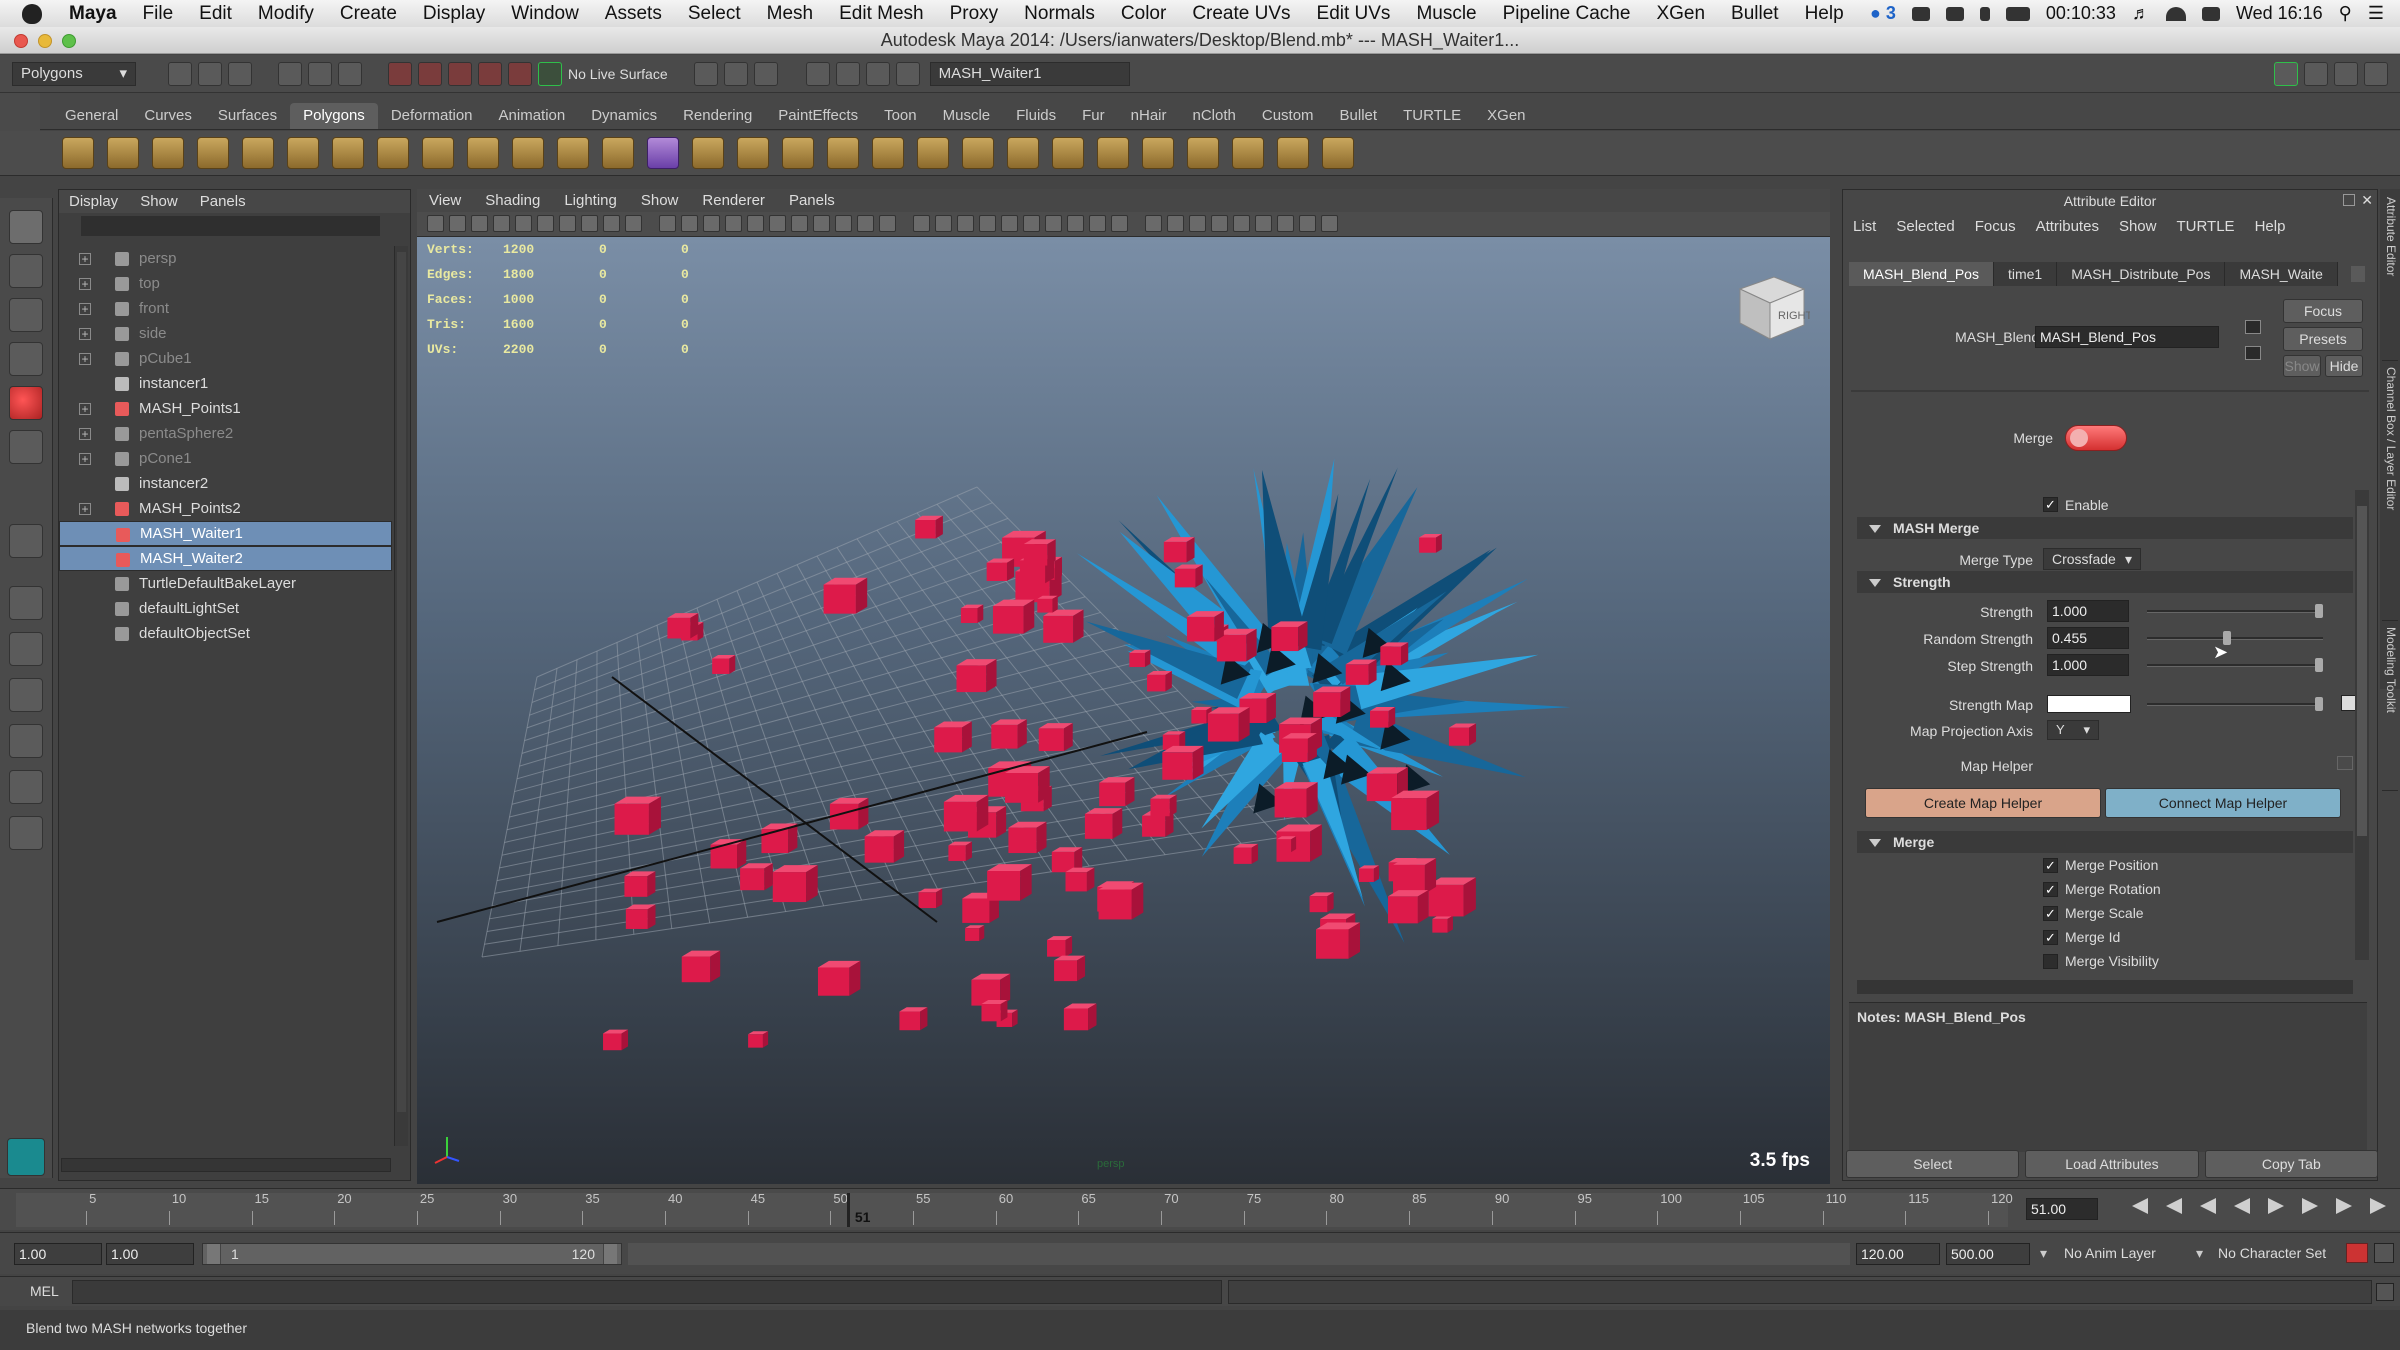 This screenshot has height=1350, width=2400. Describe the element at coordinates (26, 695) in the screenshot. I see `persp-outliner-layout-icon` at that location.